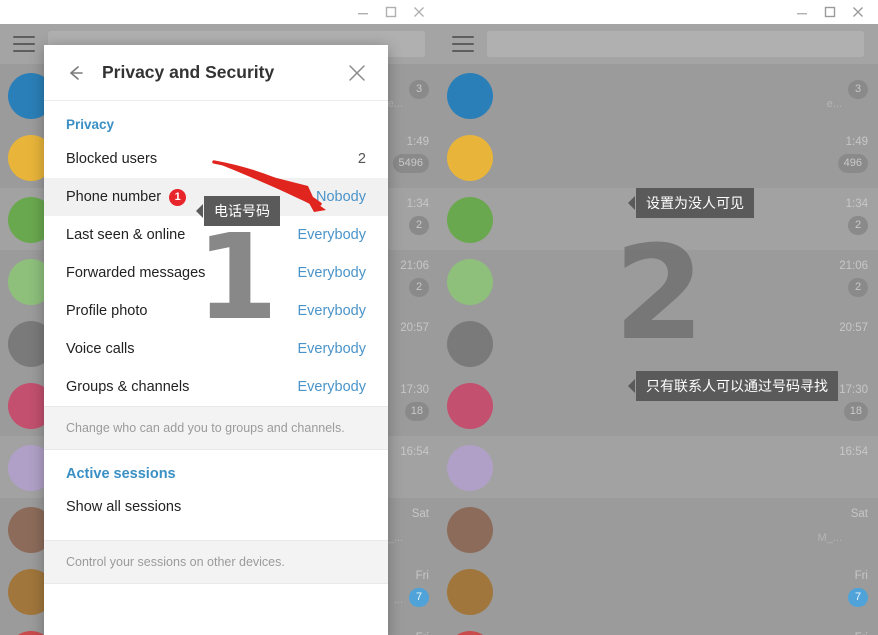 This screenshot has width=878, height=635. What do you see at coordinates (675, 44) in the screenshot?
I see `search-input` at bounding box center [675, 44].